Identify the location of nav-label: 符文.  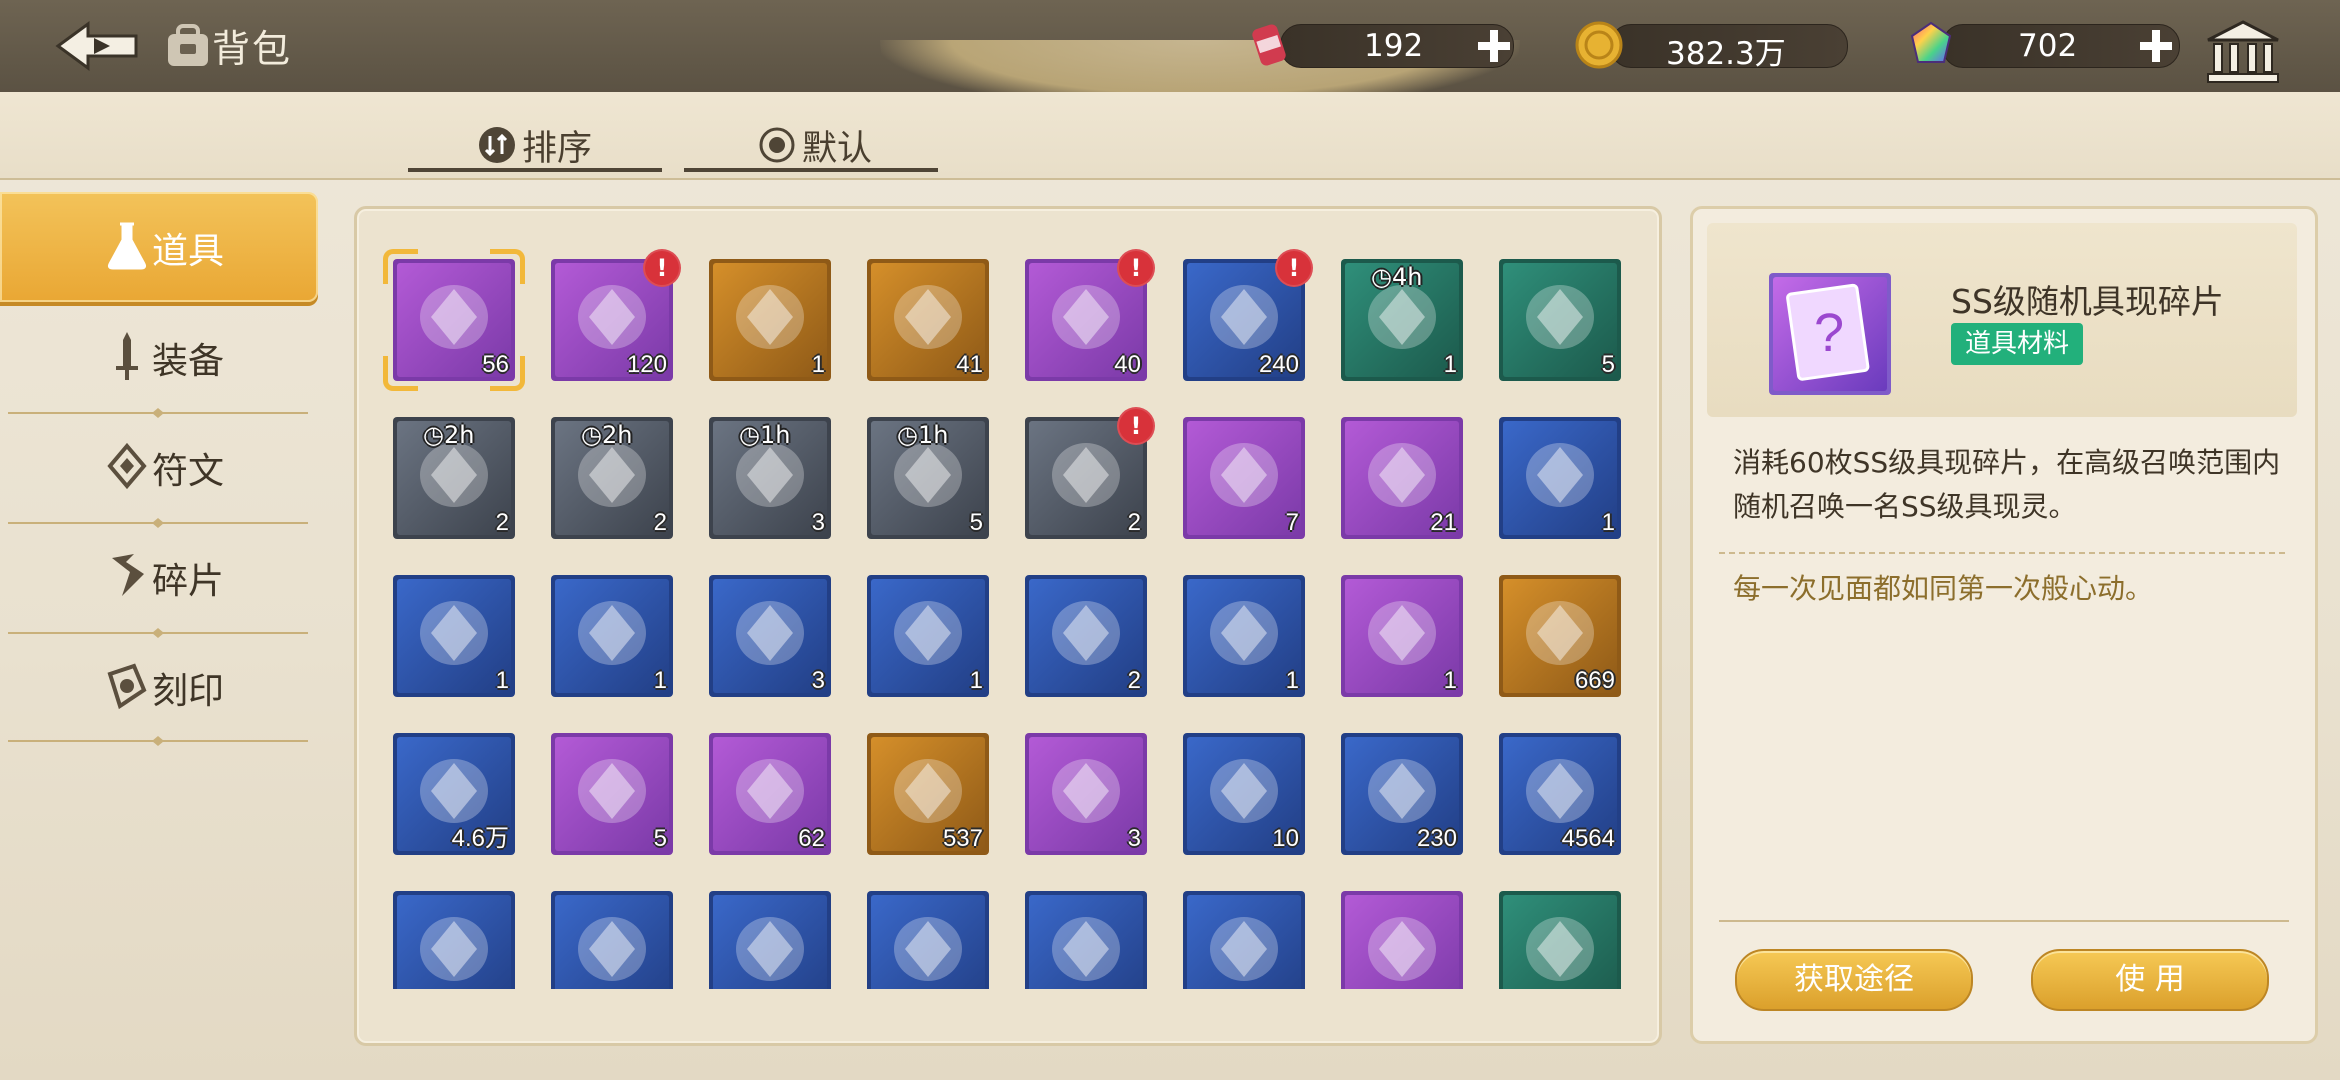
(188, 471).